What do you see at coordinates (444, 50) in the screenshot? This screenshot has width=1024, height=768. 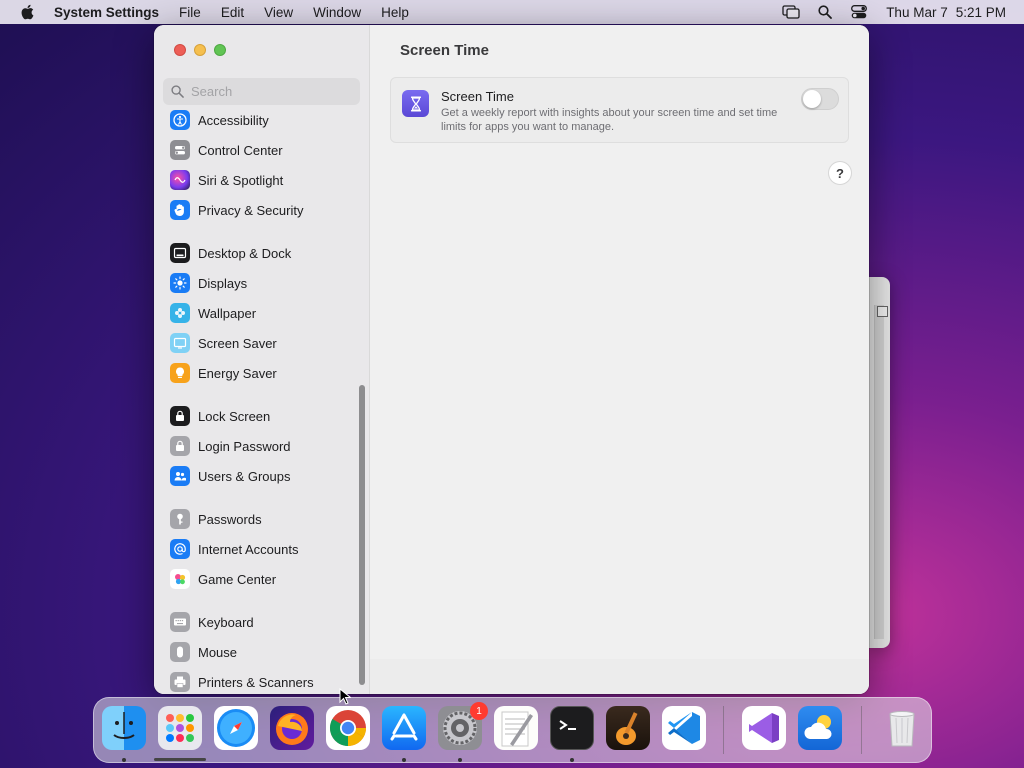 I see `page-title: Screen Time` at bounding box center [444, 50].